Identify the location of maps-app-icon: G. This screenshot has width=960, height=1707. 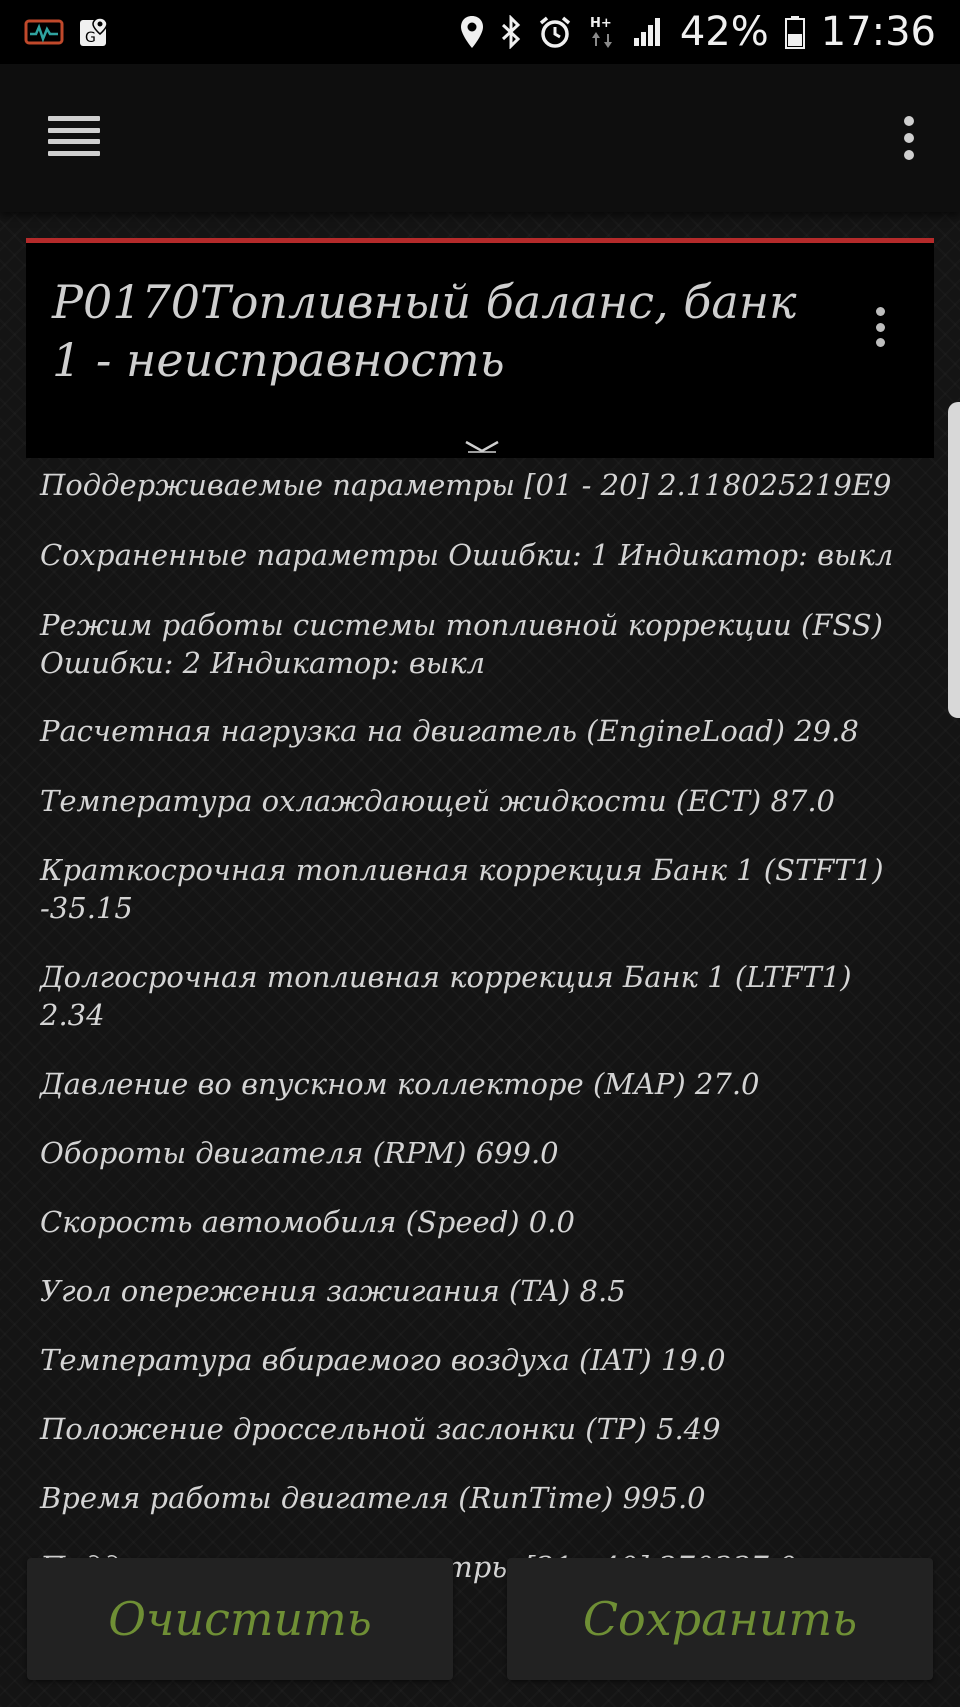
(94, 32).